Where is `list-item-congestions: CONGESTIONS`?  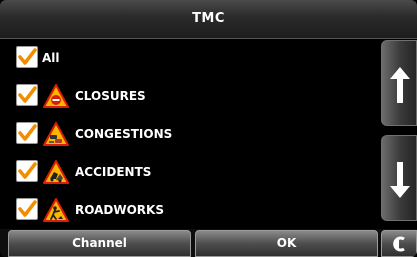
list-item-congestions: CONGESTIONS is located at coordinates (190, 134).